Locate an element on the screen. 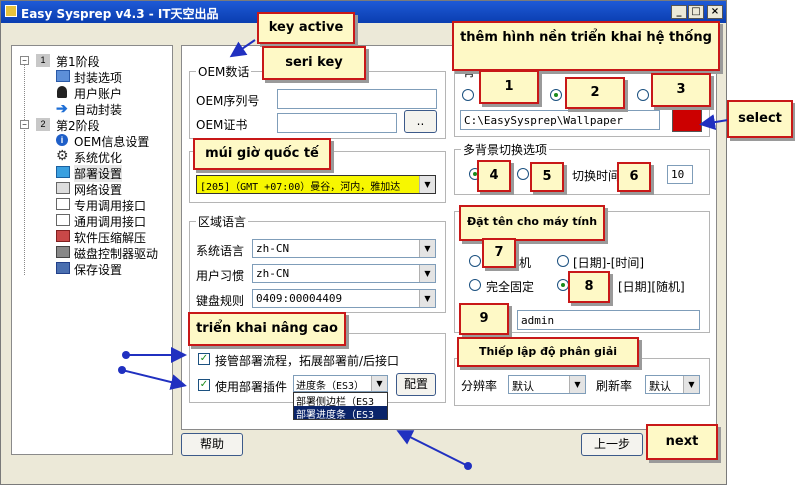  annotation-resolution: Thiếp lập độ phân giải is located at coordinates (548, 352).